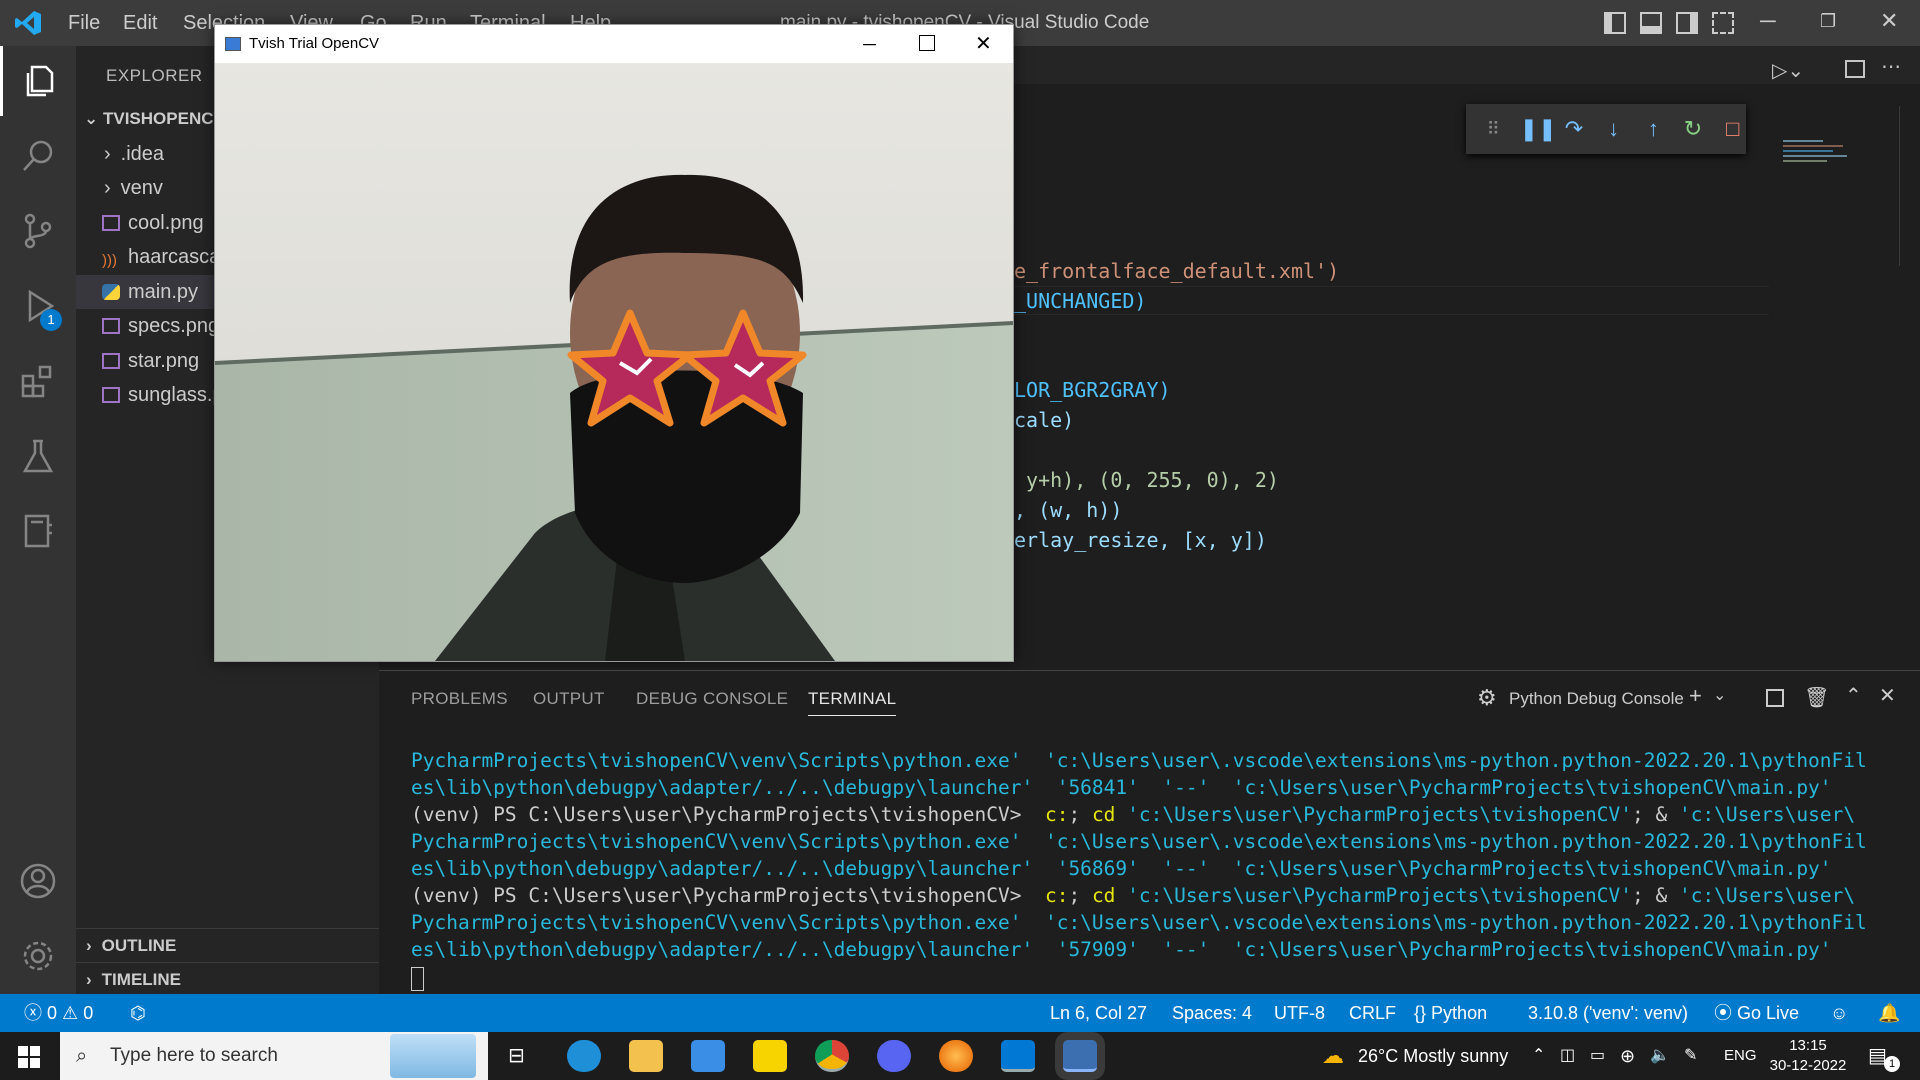  Describe the element at coordinates (1615, 23) in the screenshot. I see `toggle-primary-sidebar-icon` at that location.